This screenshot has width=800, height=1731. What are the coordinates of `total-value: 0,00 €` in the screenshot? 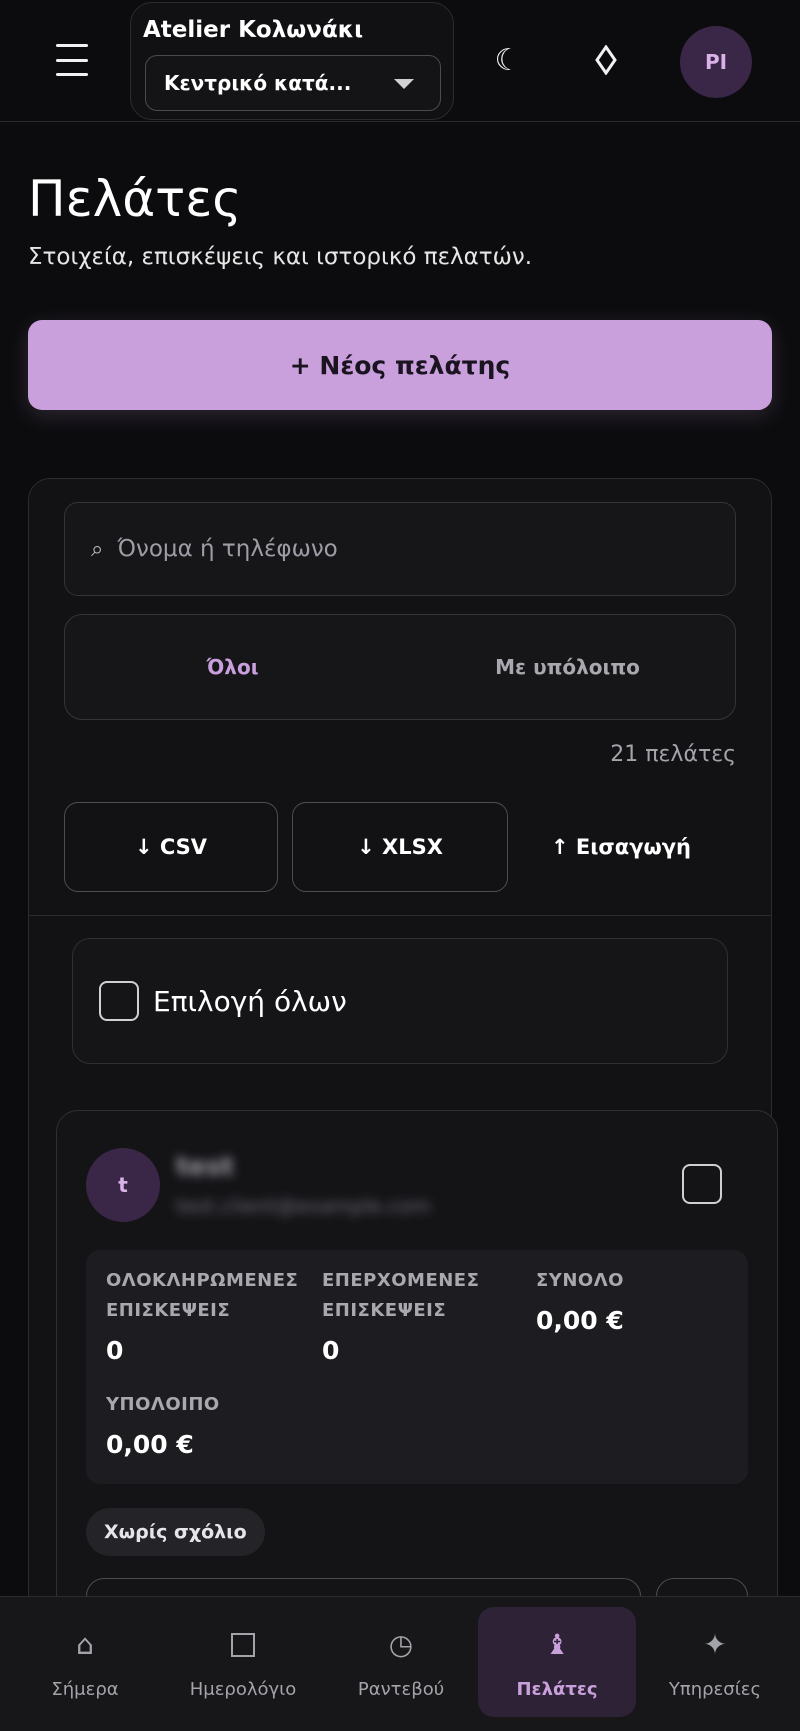 It's located at (580, 1320).